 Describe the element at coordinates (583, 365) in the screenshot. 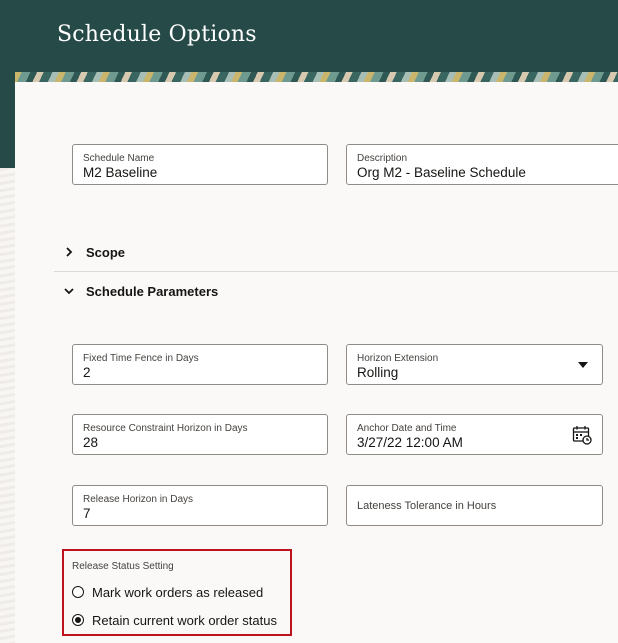

I see `dropdown-caret-icon` at that location.